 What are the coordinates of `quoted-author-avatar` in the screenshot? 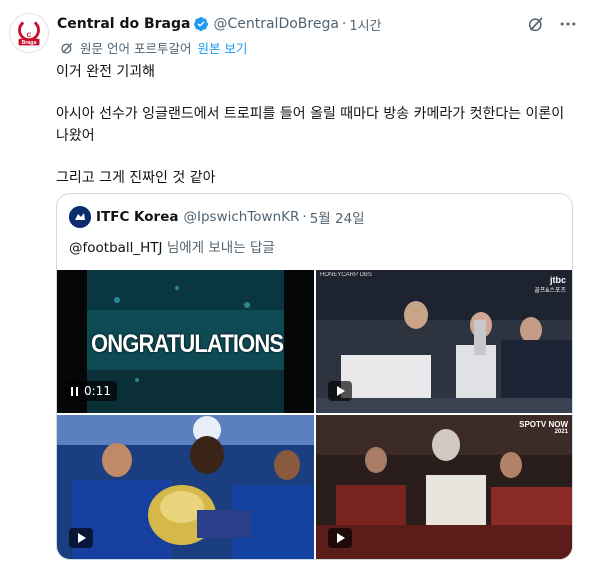 It's located at (80, 217).